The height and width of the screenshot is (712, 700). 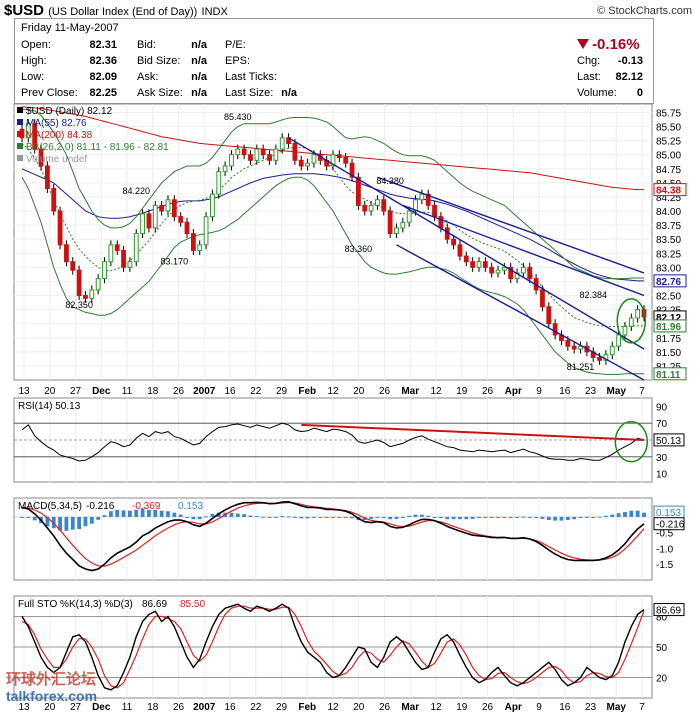 What do you see at coordinates (668, 226) in the screenshot?
I see `price-y-tick: 83.75` at bounding box center [668, 226].